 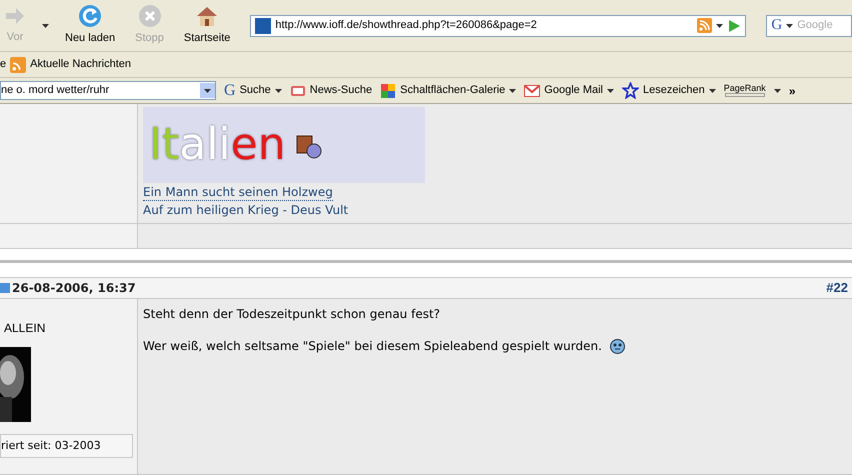 What do you see at coordinates (253, 90) in the screenshot?
I see `toolbar-button: G Suche` at bounding box center [253, 90].